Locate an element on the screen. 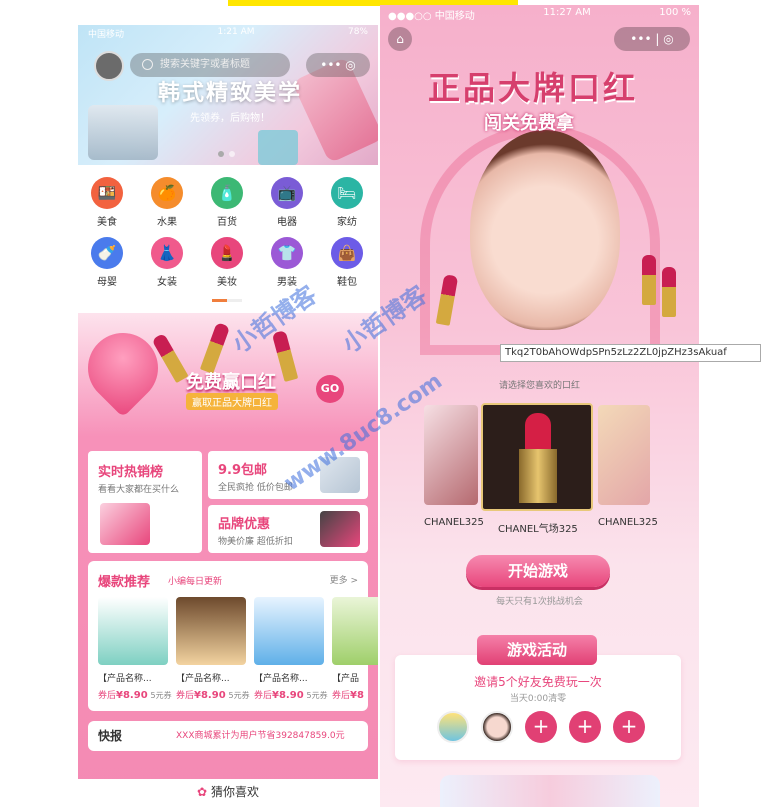 This screenshot has width=761, height=807. heart-decoration is located at coordinates (125, 368).